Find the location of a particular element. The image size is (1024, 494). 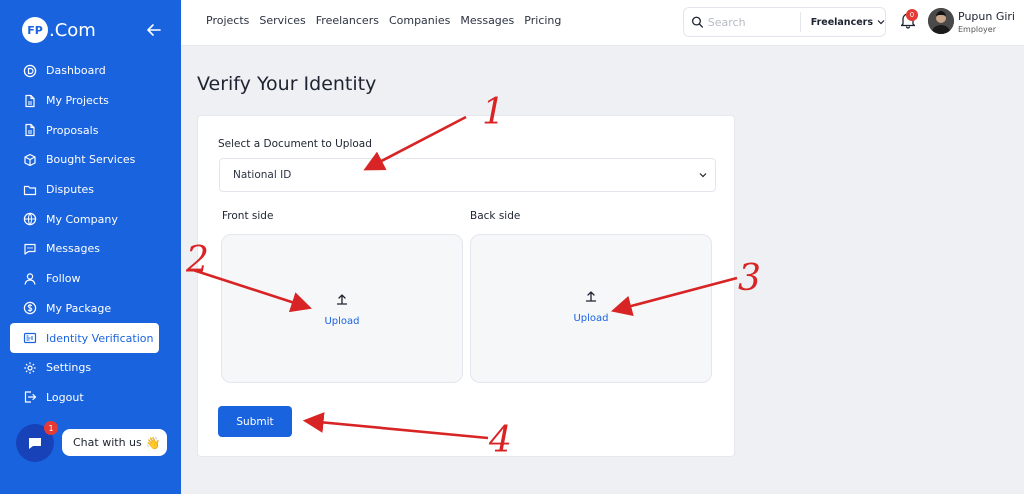

submit-button: Submit is located at coordinates (255, 421).